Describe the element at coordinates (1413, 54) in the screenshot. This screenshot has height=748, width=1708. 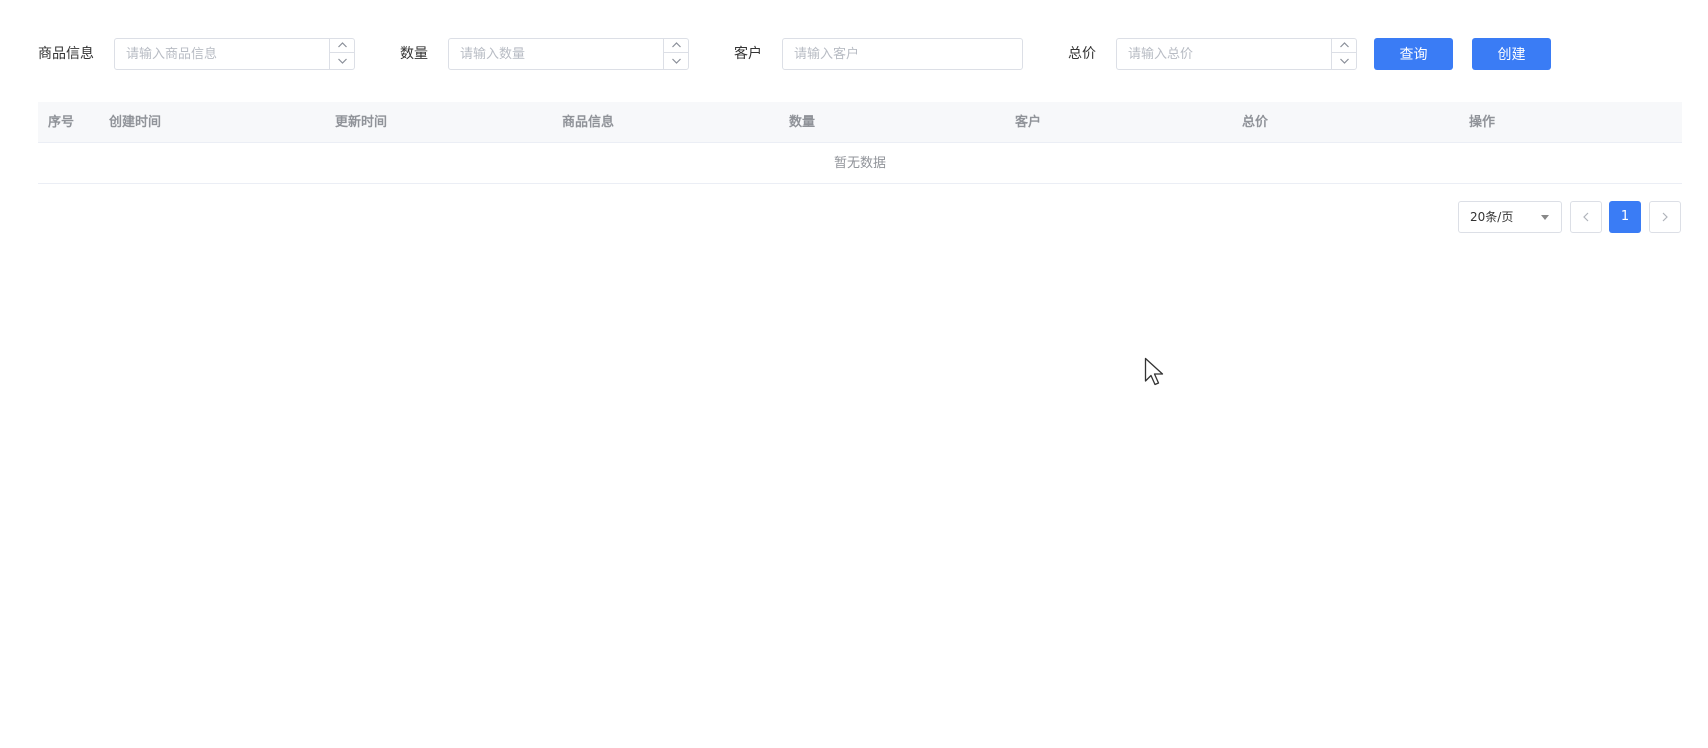
I see `query-button: 查询` at that location.